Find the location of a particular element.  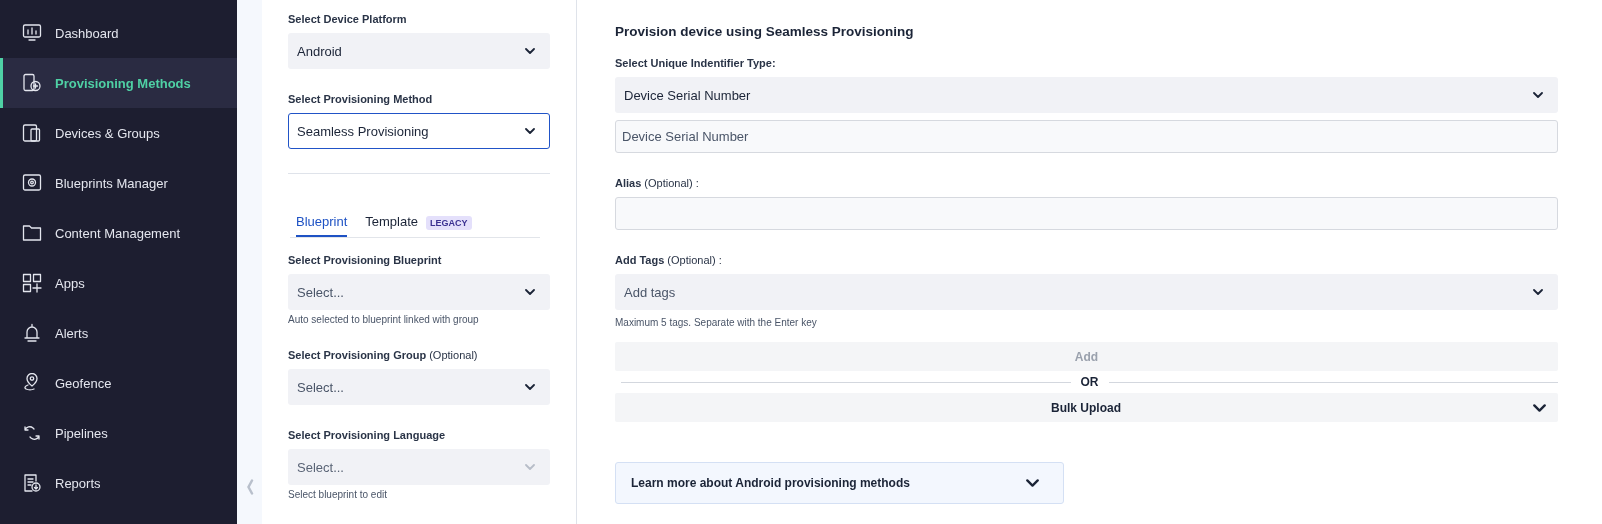

field-label: Alias (Optional) : is located at coordinates (657, 183).